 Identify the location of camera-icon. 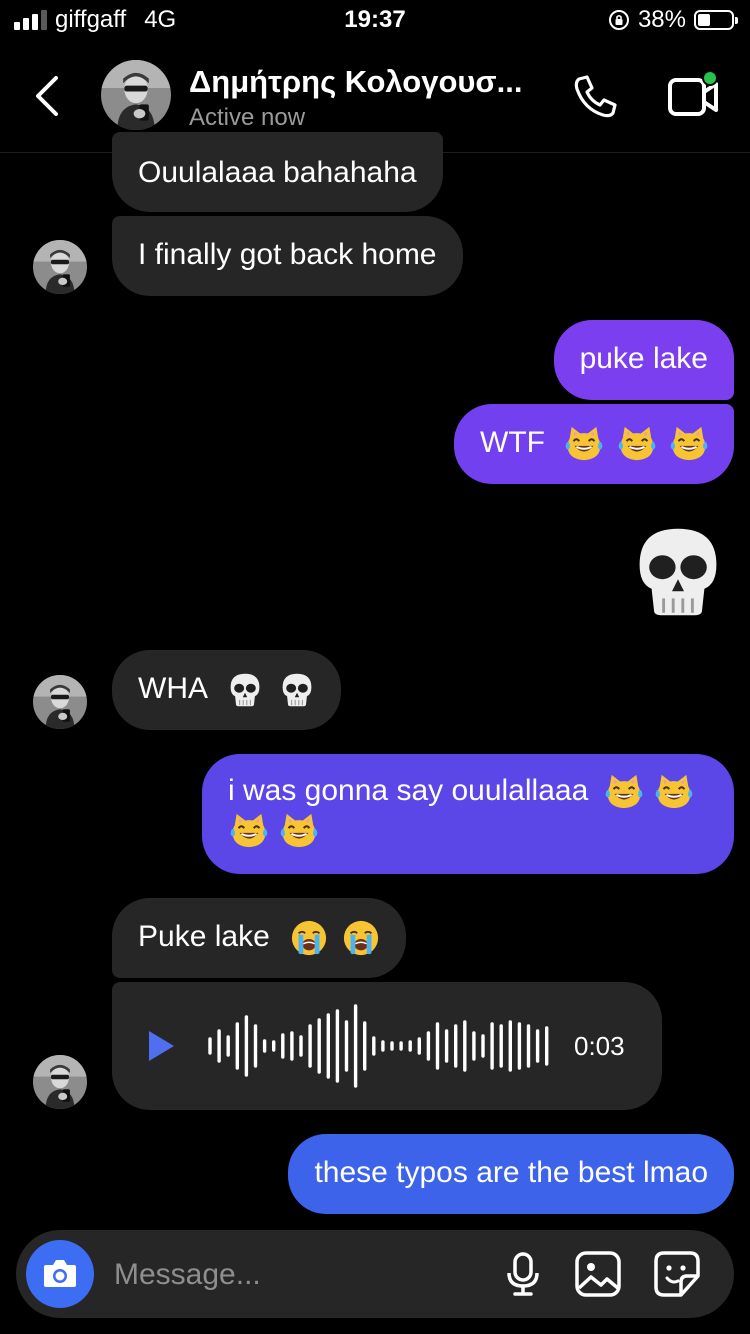
(60, 1273).